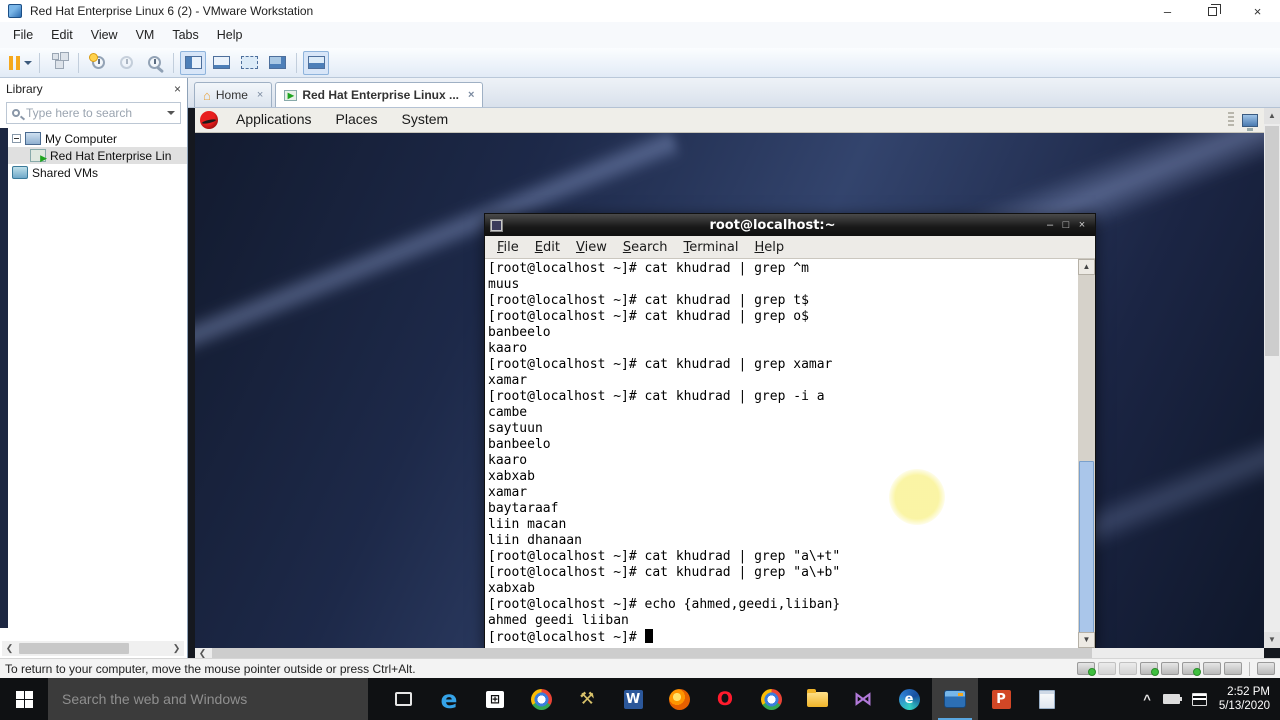 The height and width of the screenshot is (720, 1280). I want to click on gnome-menu-system: System, so click(425, 119).